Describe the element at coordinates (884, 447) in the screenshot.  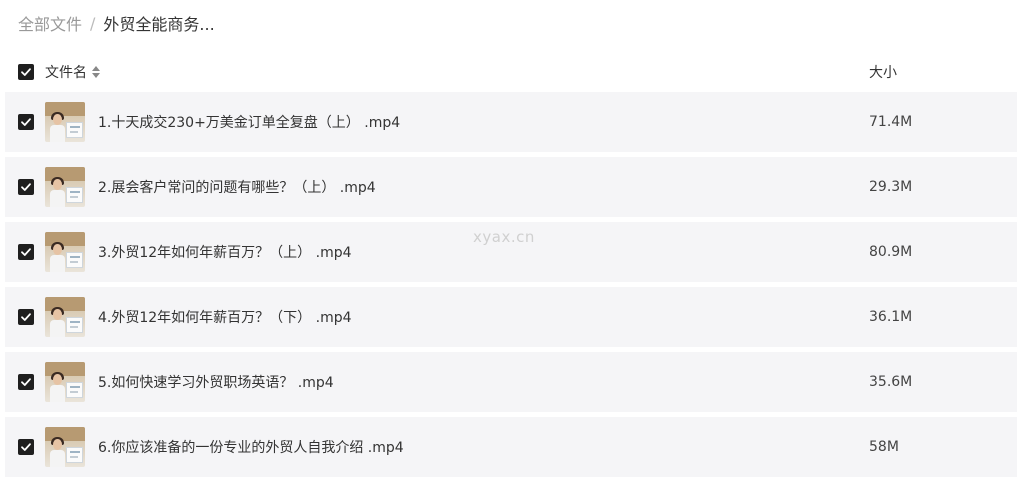
I see `file-size: 58M` at that location.